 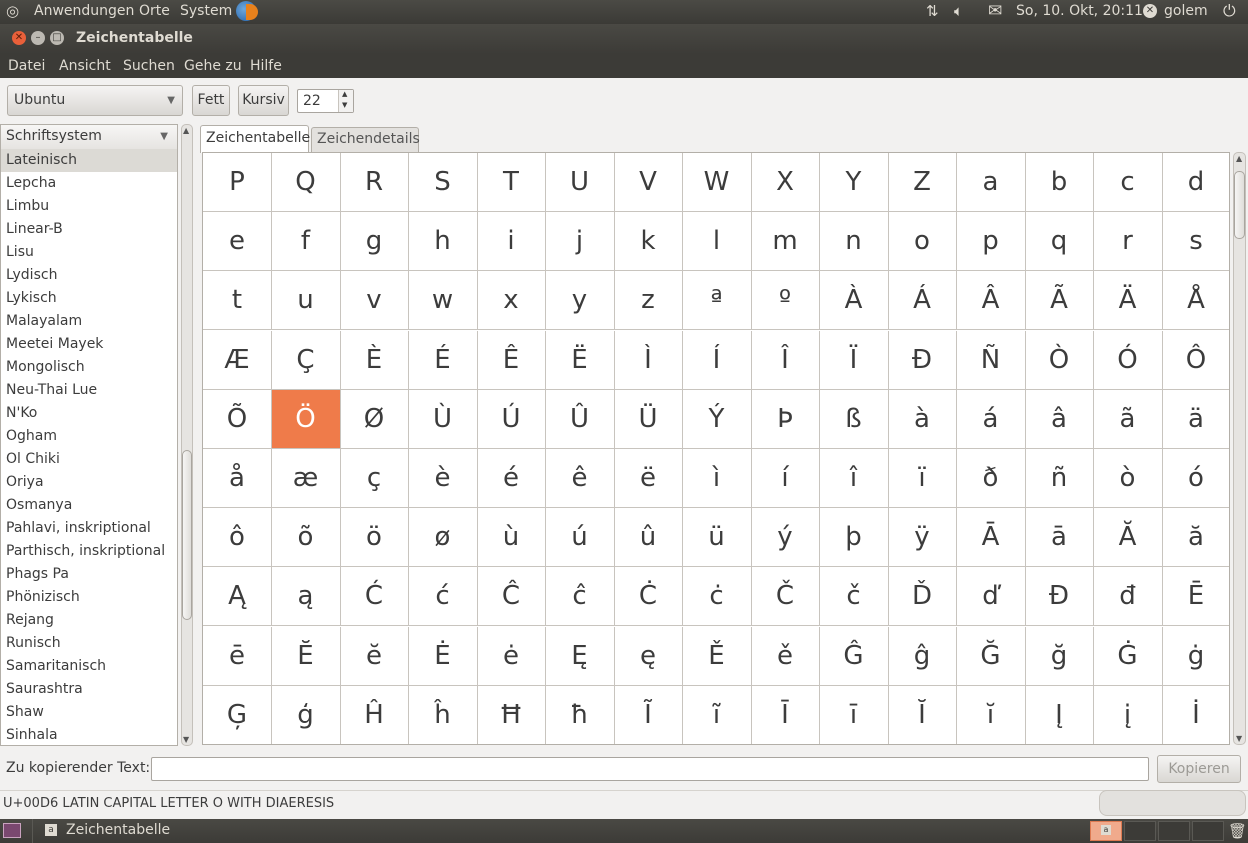 I want to click on character-cell: ġ, so click(x=1195, y=656).